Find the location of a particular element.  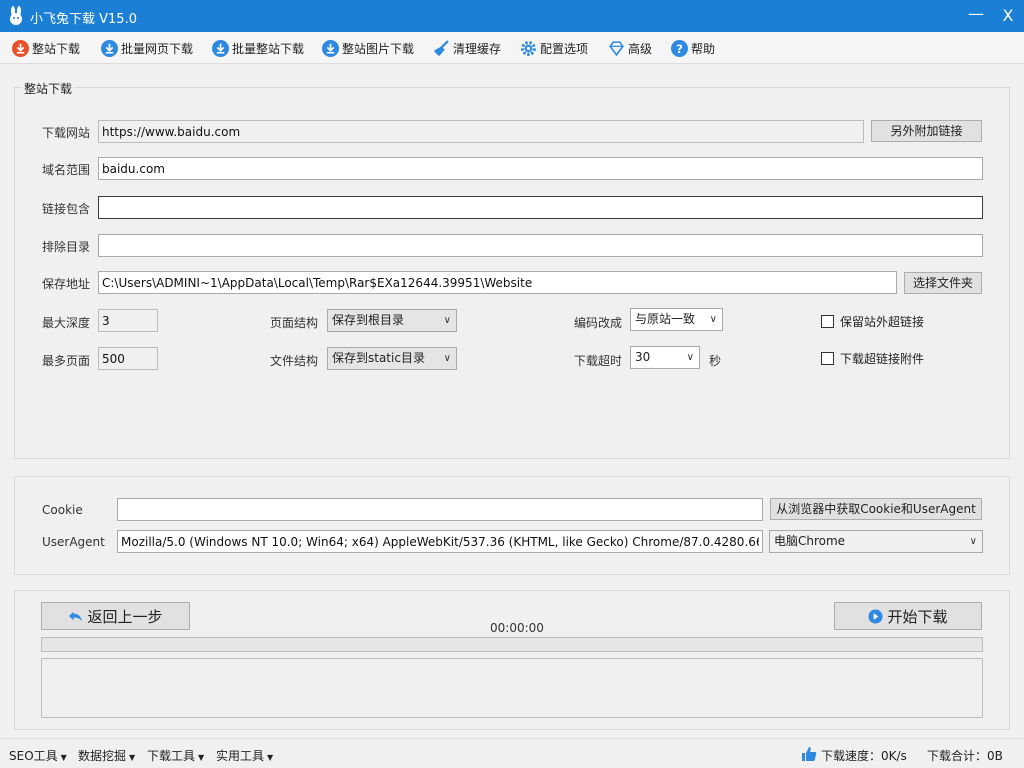

toolbar-config-options: 配置选项 is located at coordinates (554, 48).